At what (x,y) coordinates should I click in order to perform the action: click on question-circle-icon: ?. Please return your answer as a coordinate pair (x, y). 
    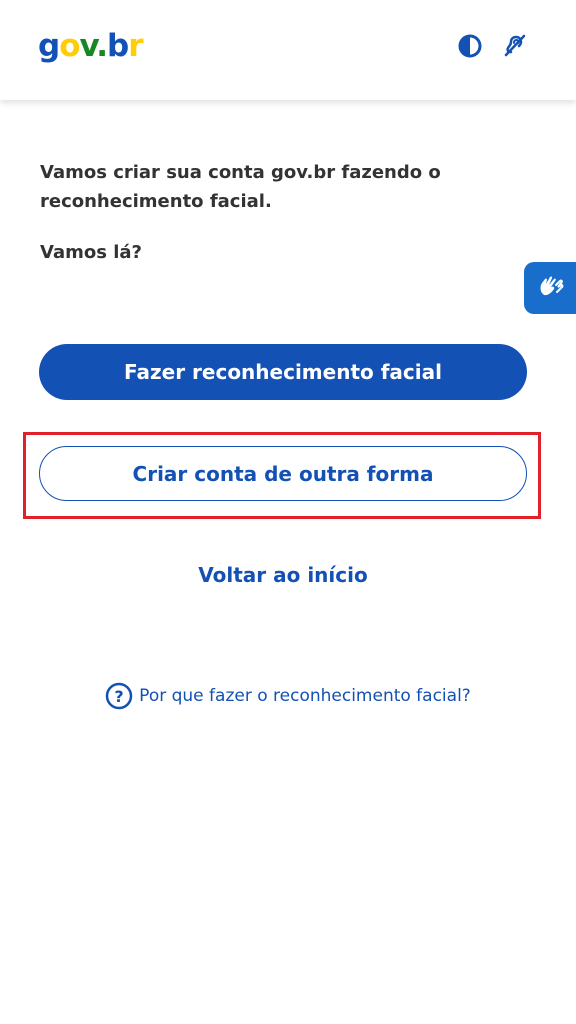
    Looking at the image, I should click on (119, 696).